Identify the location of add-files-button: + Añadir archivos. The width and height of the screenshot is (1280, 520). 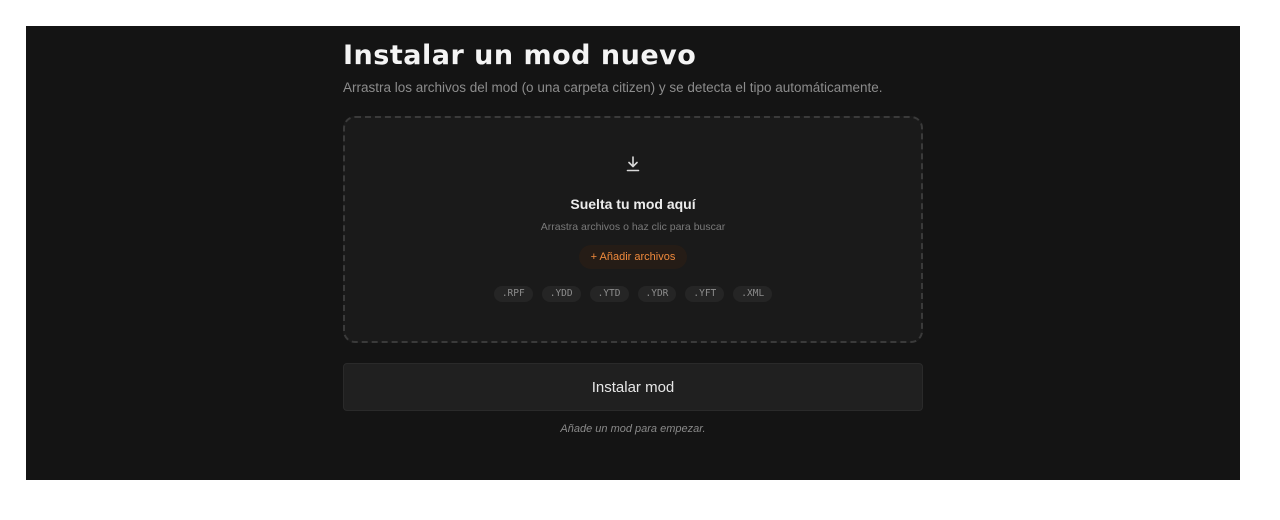
(633, 257).